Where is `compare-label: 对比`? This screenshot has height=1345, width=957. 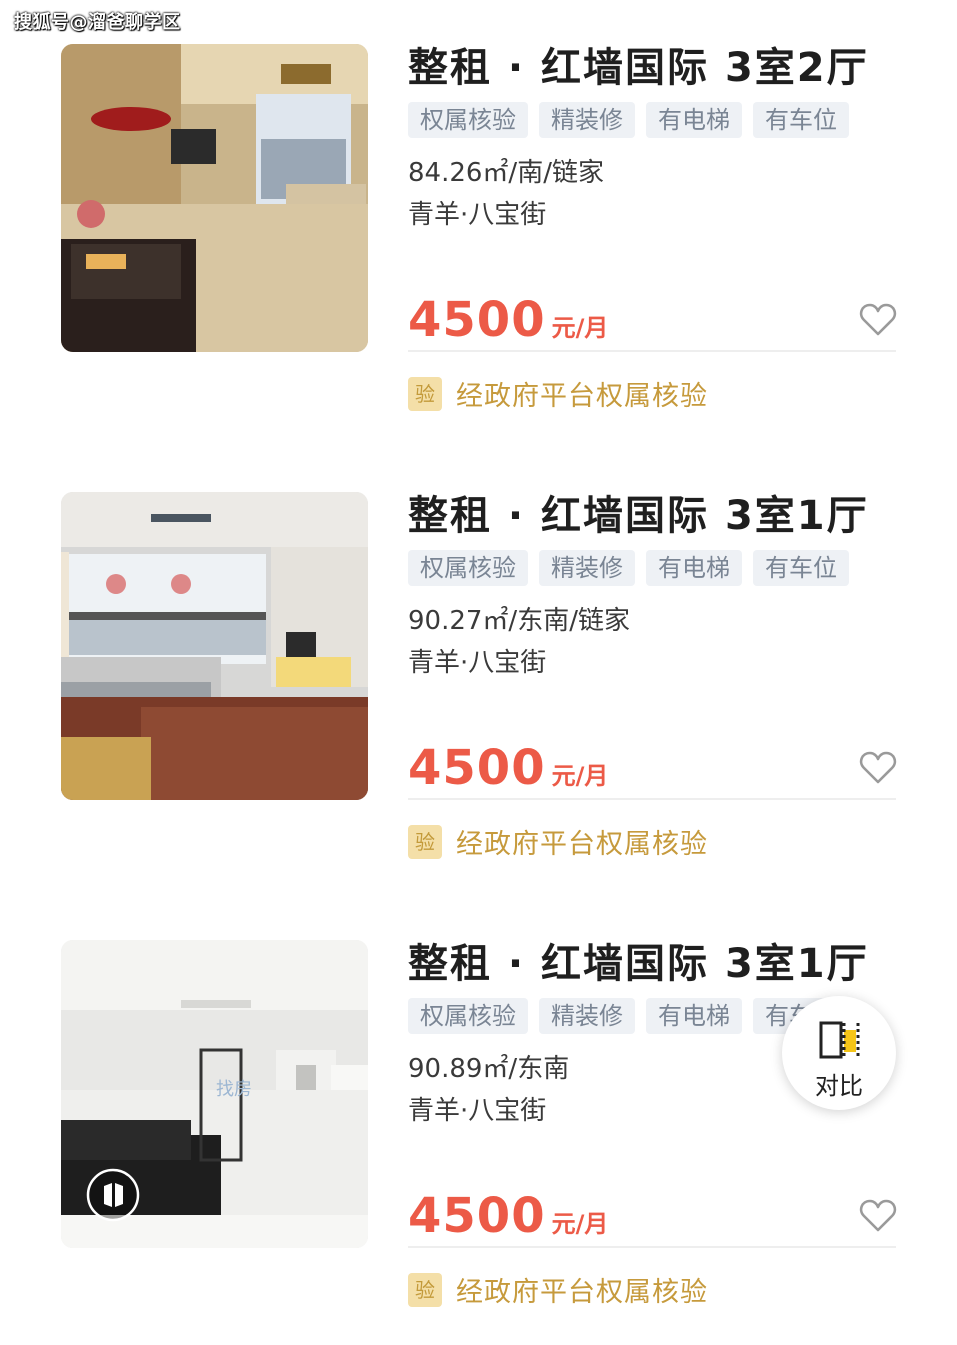
compare-label: 对比 is located at coordinates (839, 1086).